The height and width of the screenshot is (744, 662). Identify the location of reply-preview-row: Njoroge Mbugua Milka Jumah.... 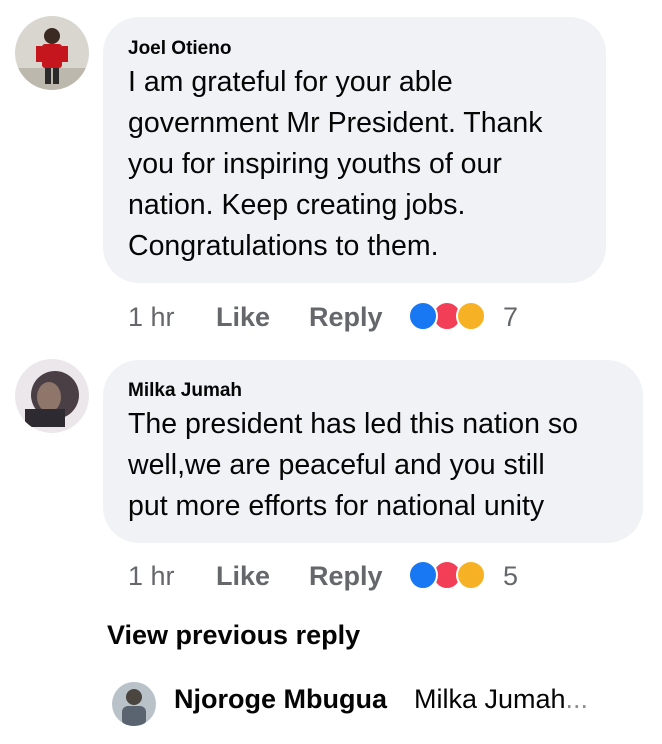
(382, 704).